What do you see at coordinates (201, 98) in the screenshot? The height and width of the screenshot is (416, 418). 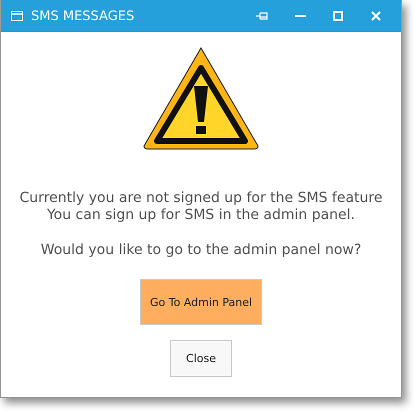 I see `warning-icon` at bounding box center [201, 98].